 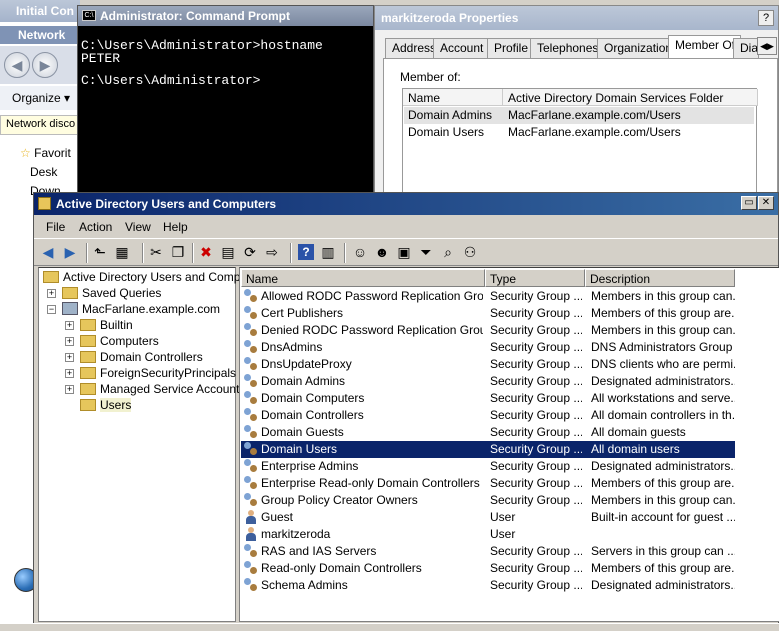 I want to click on menu-view: View, so click(x=138, y=227).